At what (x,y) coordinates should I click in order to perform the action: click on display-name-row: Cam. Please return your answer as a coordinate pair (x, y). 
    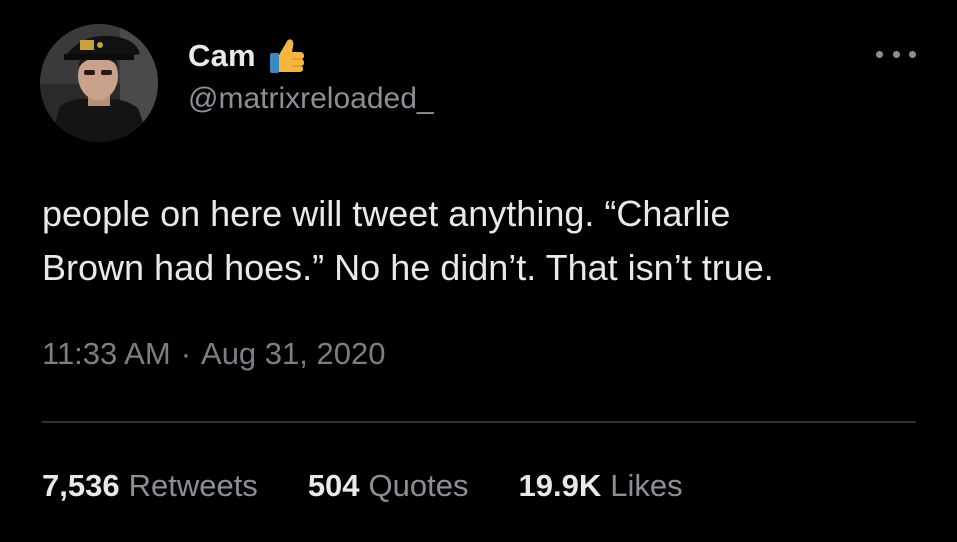
    Looking at the image, I should click on (248, 56).